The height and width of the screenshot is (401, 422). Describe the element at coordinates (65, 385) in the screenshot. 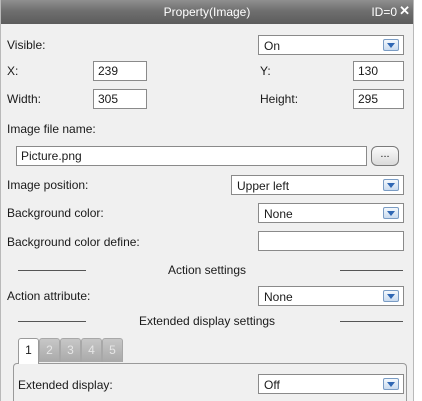

I see `extended-display-label: Extended display:` at that location.